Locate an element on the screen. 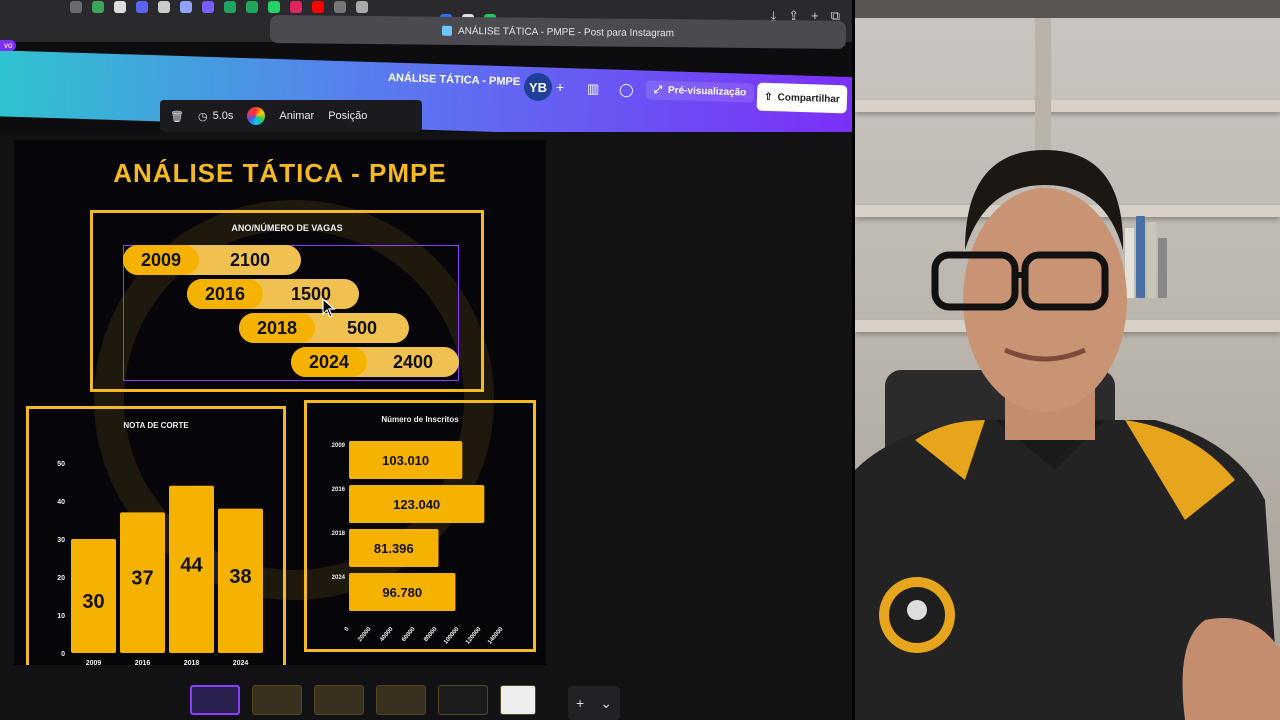  y-tick-label: 2009 is located at coordinates (339, 446).